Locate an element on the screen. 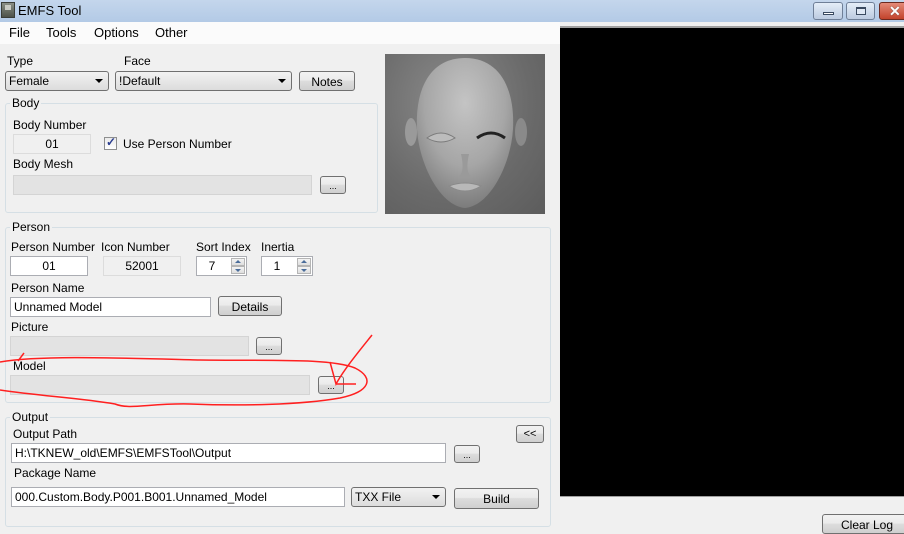 Image resolution: width=904 pixels, height=534 pixels. face-preview-image is located at coordinates (465, 134).